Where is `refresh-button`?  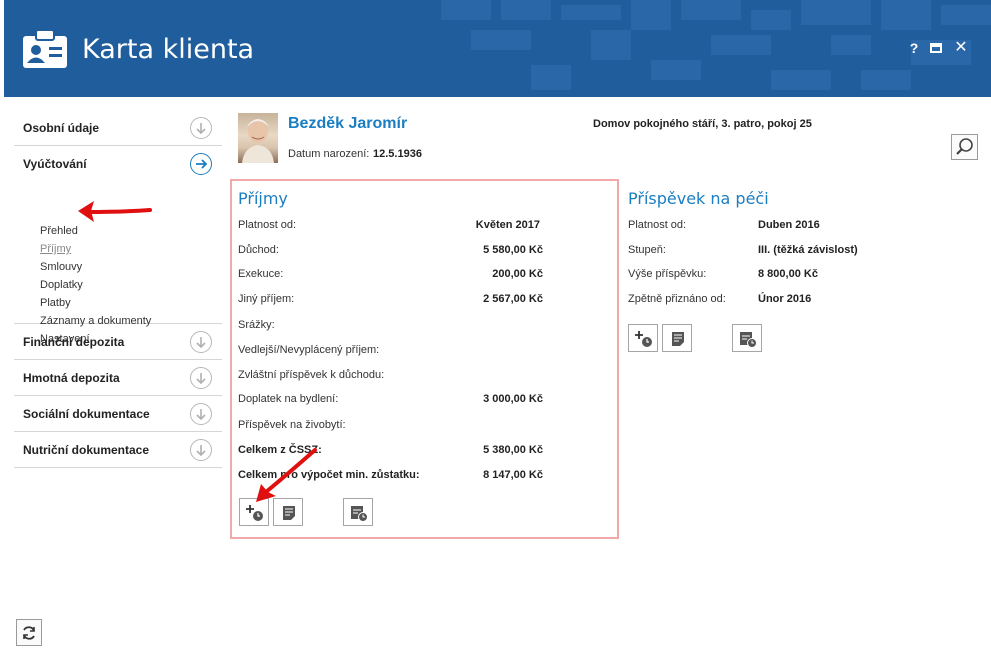
refresh-button is located at coordinates (29, 632).